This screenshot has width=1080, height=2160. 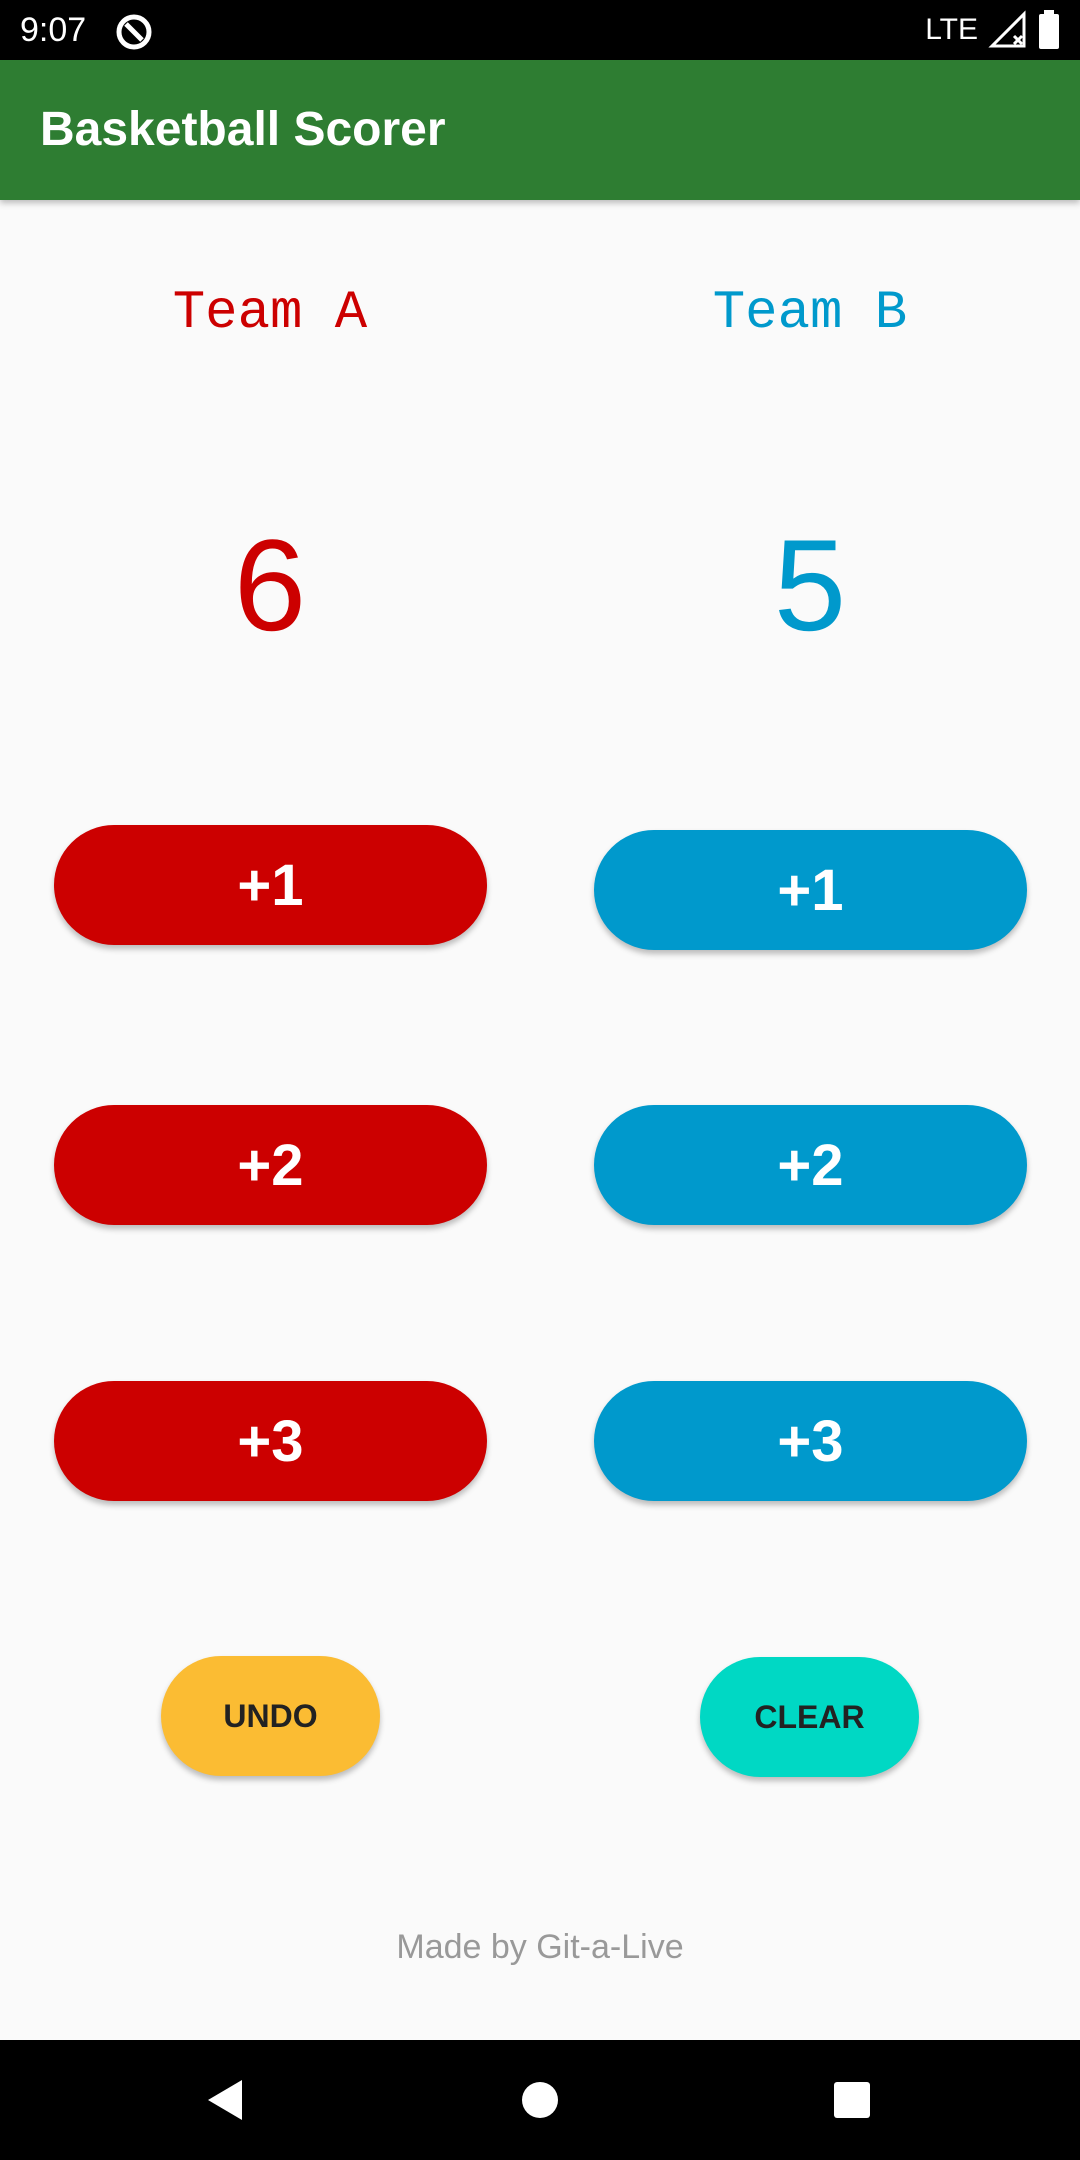 What do you see at coordinates (540, 130) in the screenshot?
I see `app-bar: Basketball Scorer` at bounding box center [540, 130].